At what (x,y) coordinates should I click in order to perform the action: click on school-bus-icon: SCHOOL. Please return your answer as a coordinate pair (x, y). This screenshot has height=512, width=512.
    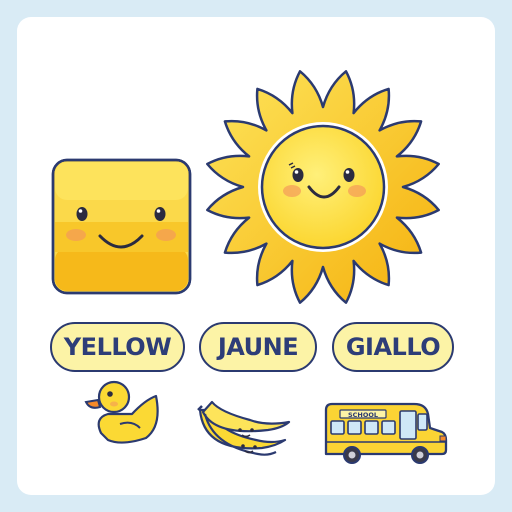
    Looking at the image, I should click on (386, 433).